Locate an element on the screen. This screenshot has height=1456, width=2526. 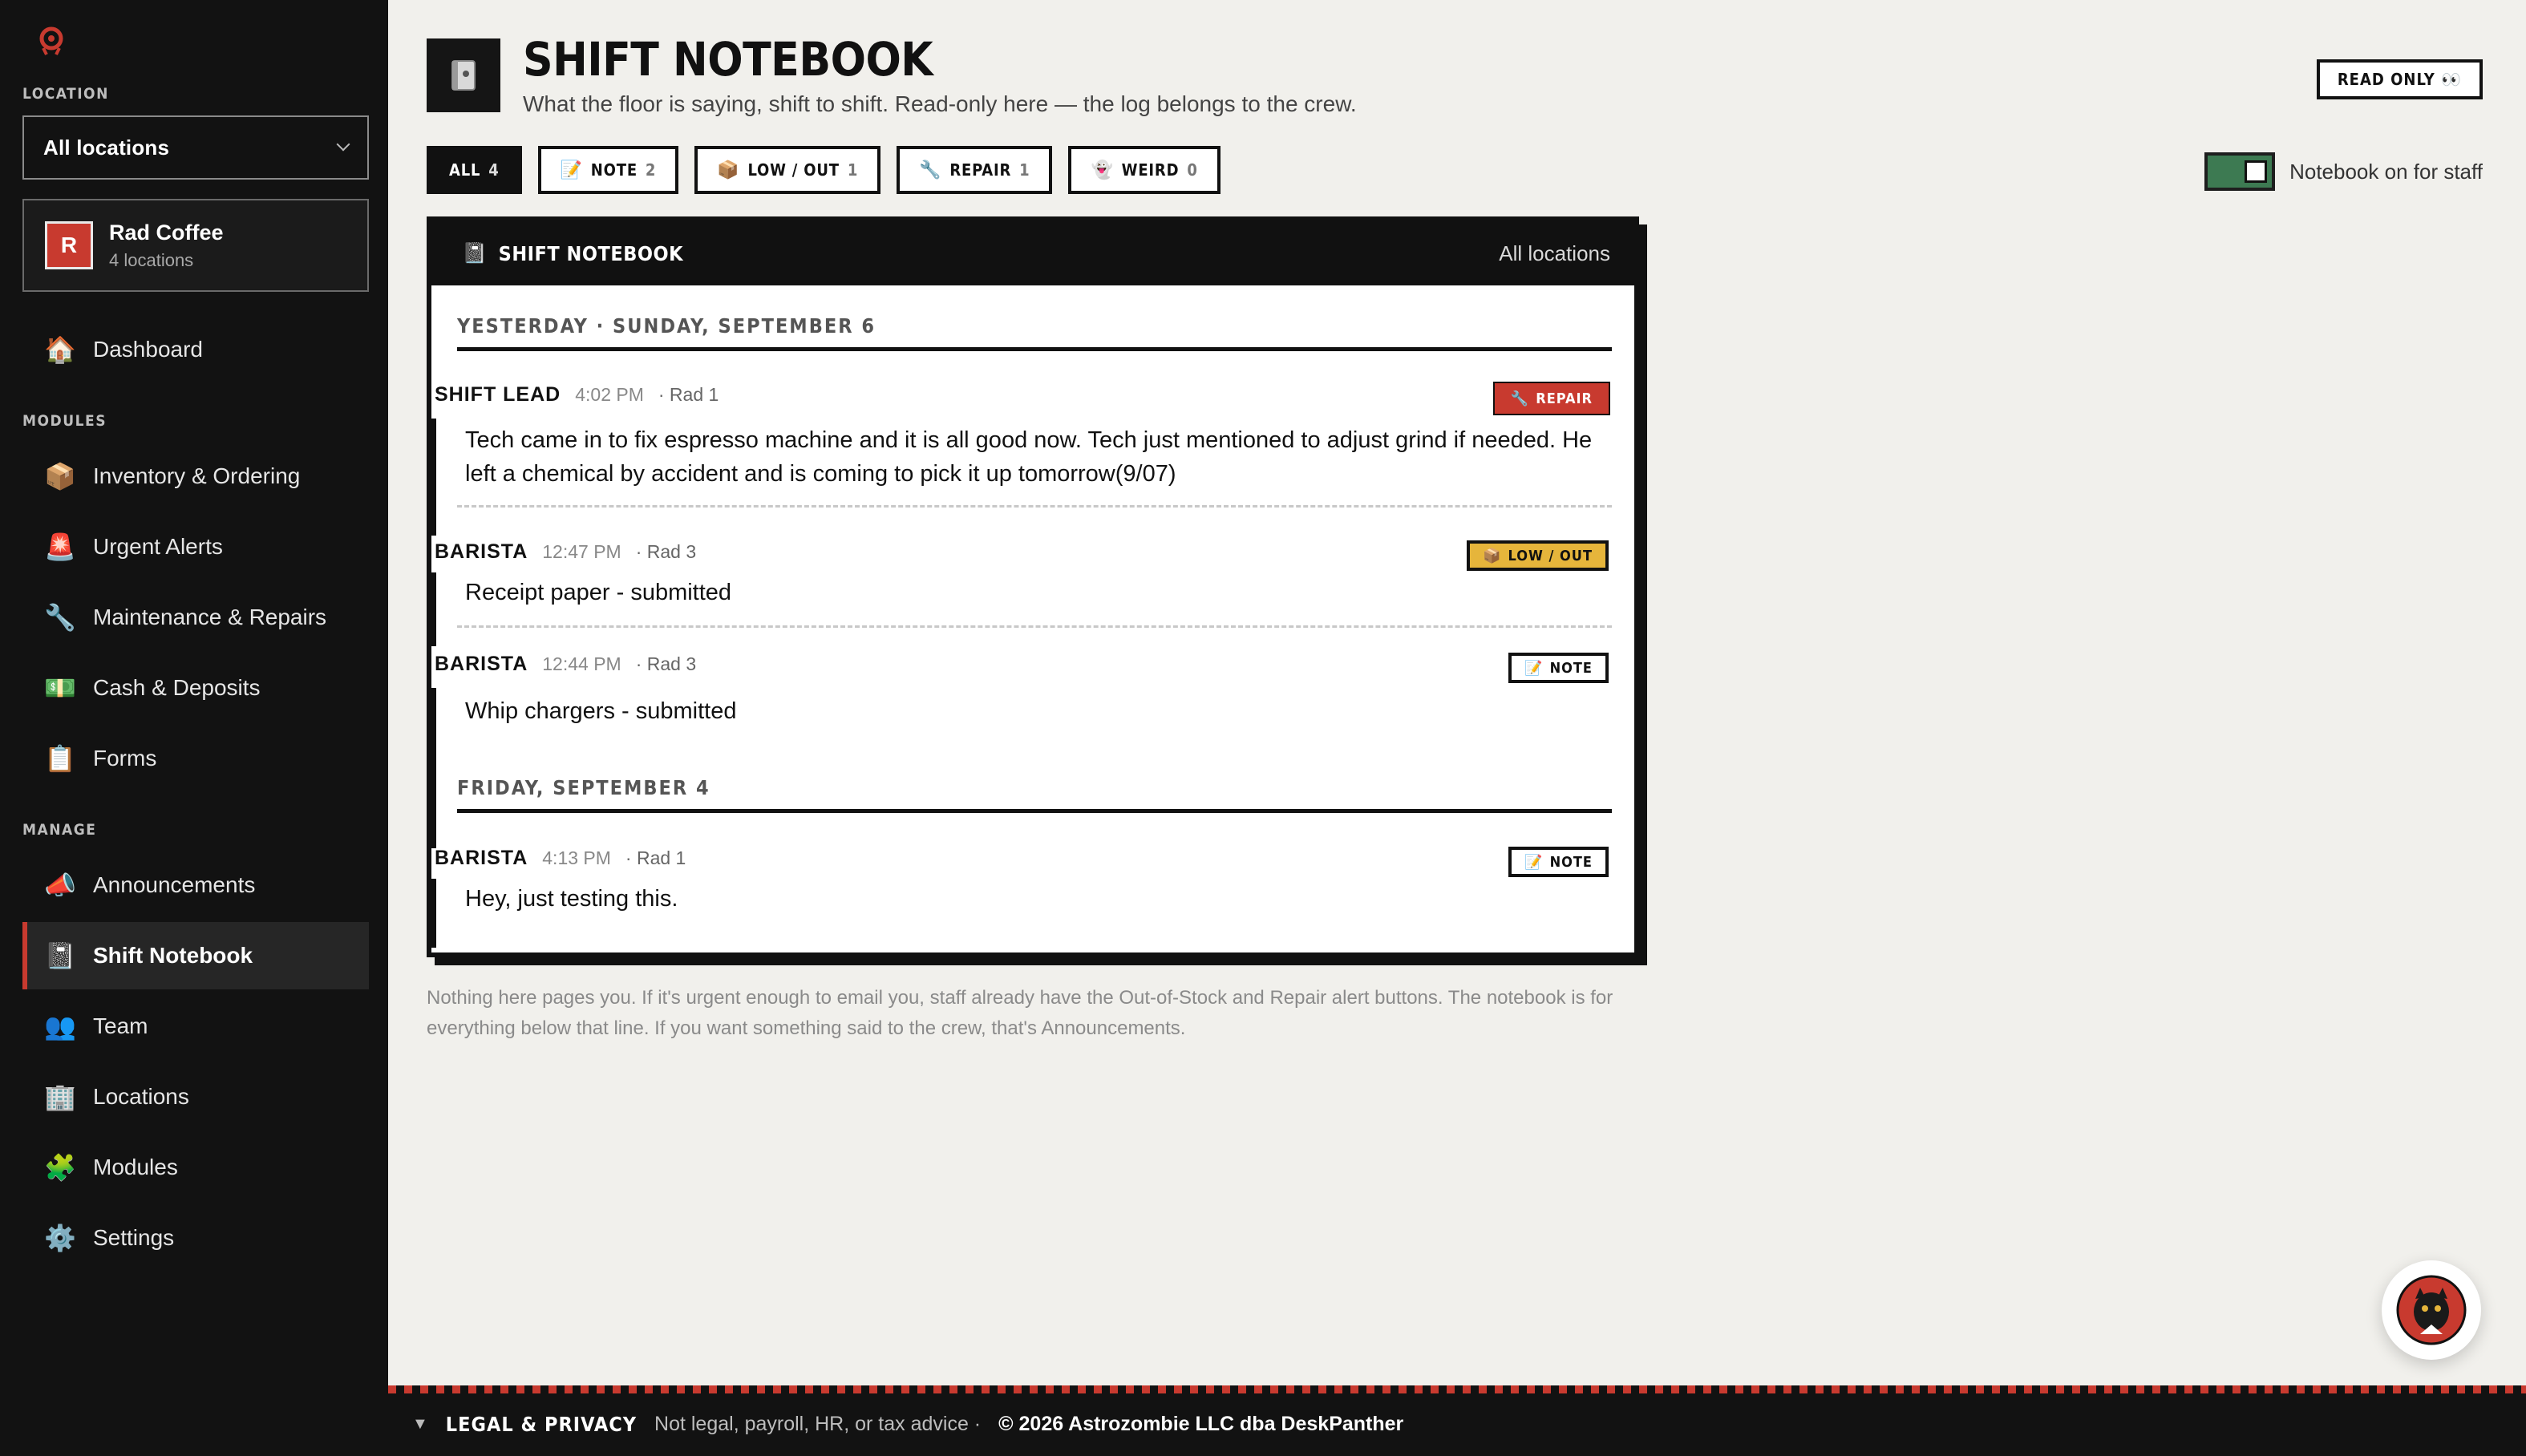
filter-all: ALL 4 is located at coordinates (474, 170).